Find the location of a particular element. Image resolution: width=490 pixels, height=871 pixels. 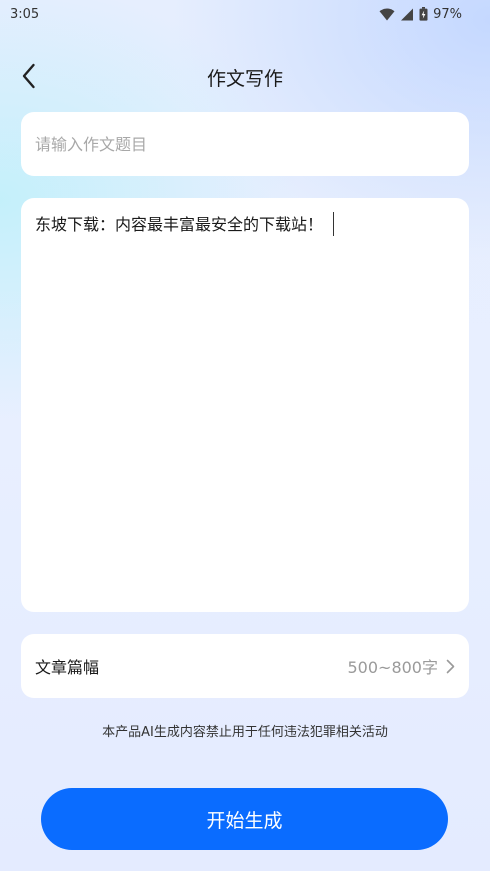

title-input-card is located at coordinates (245, 144).